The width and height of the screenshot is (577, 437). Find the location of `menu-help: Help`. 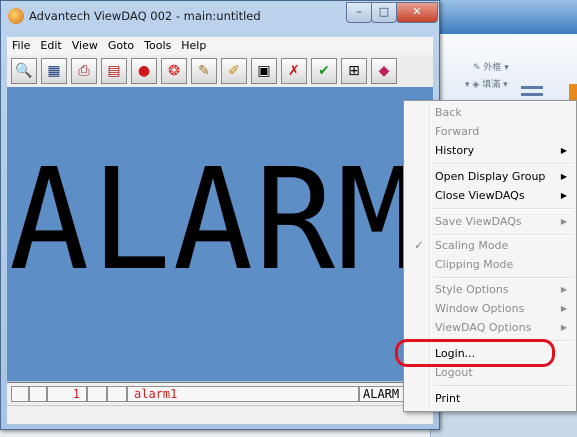

menu-help: Help is located at coordinates (193, 45).